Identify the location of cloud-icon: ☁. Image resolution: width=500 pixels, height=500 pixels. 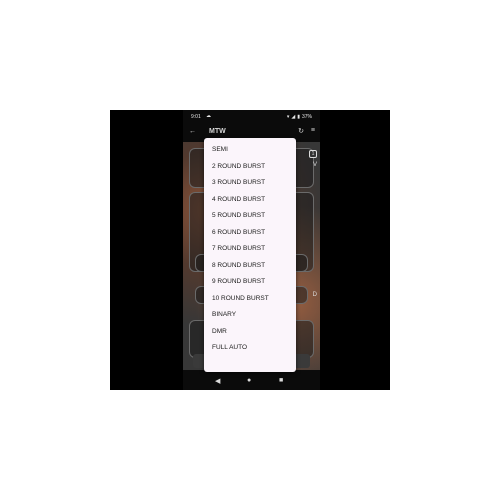
(208, 116).